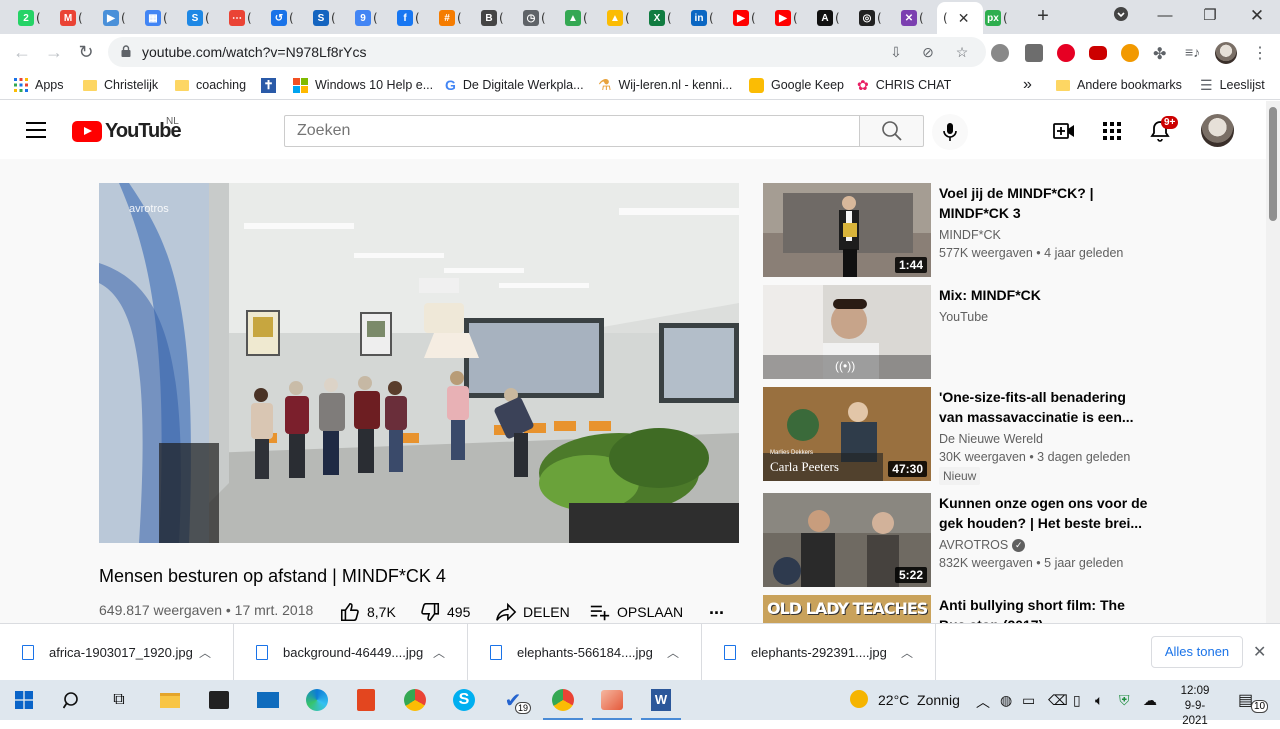  I want to click on forward-button: →, so click(54, 52).